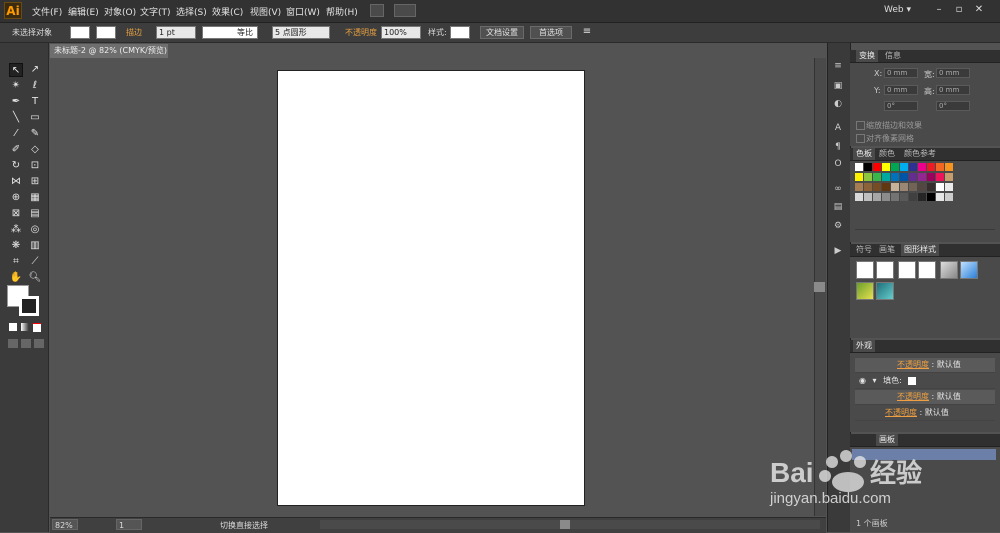  What do you see at coordinates (979, 10) in the screenshot?
I see `close-icon: ✕` at bounding box center [979, 10].